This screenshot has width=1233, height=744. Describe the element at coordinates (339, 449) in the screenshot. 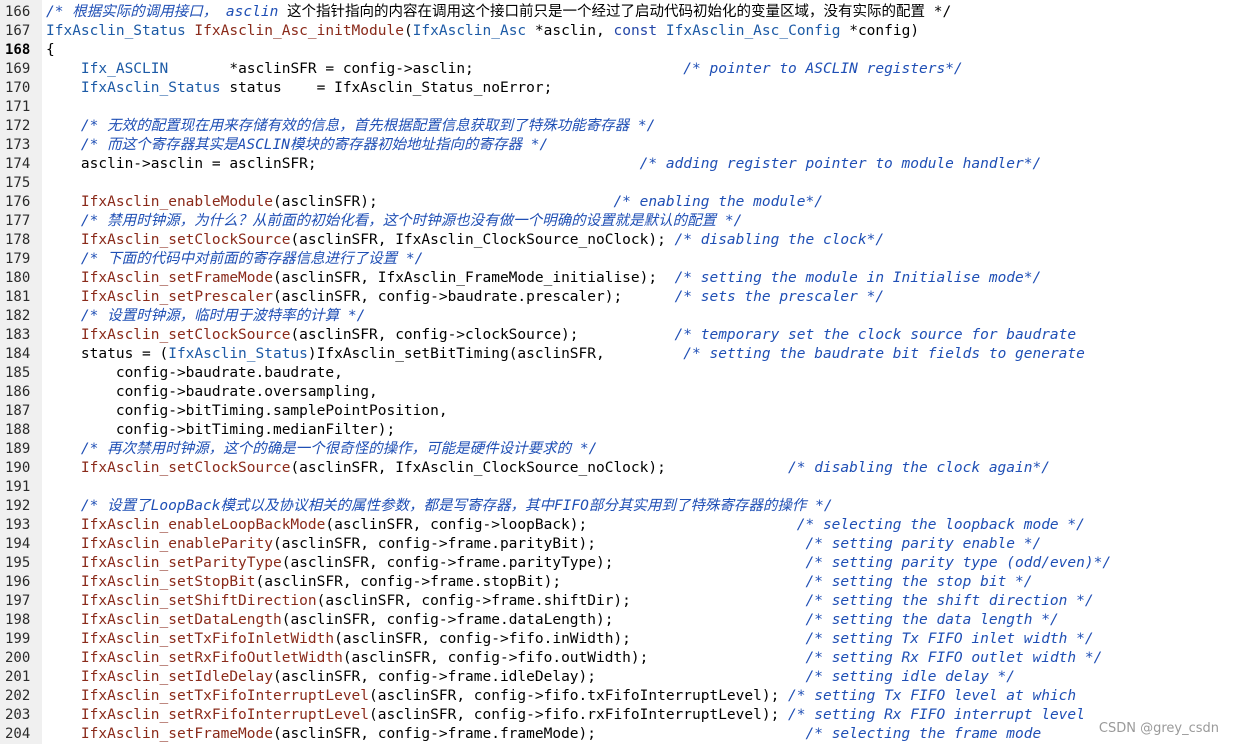

I see `code-comment: /* 再次禁用时钟源，这个的确是一个很奇怪的操作，可能是硬件设计要求的 */` at that location.